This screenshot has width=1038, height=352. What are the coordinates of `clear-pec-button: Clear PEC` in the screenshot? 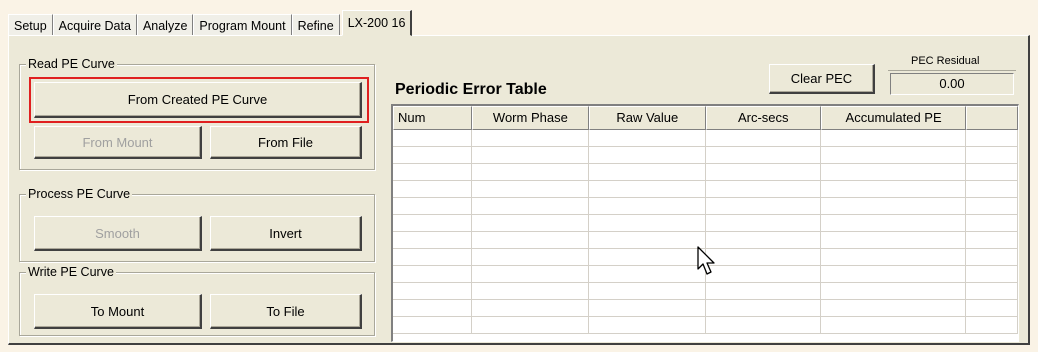 It's located at (822, 79).